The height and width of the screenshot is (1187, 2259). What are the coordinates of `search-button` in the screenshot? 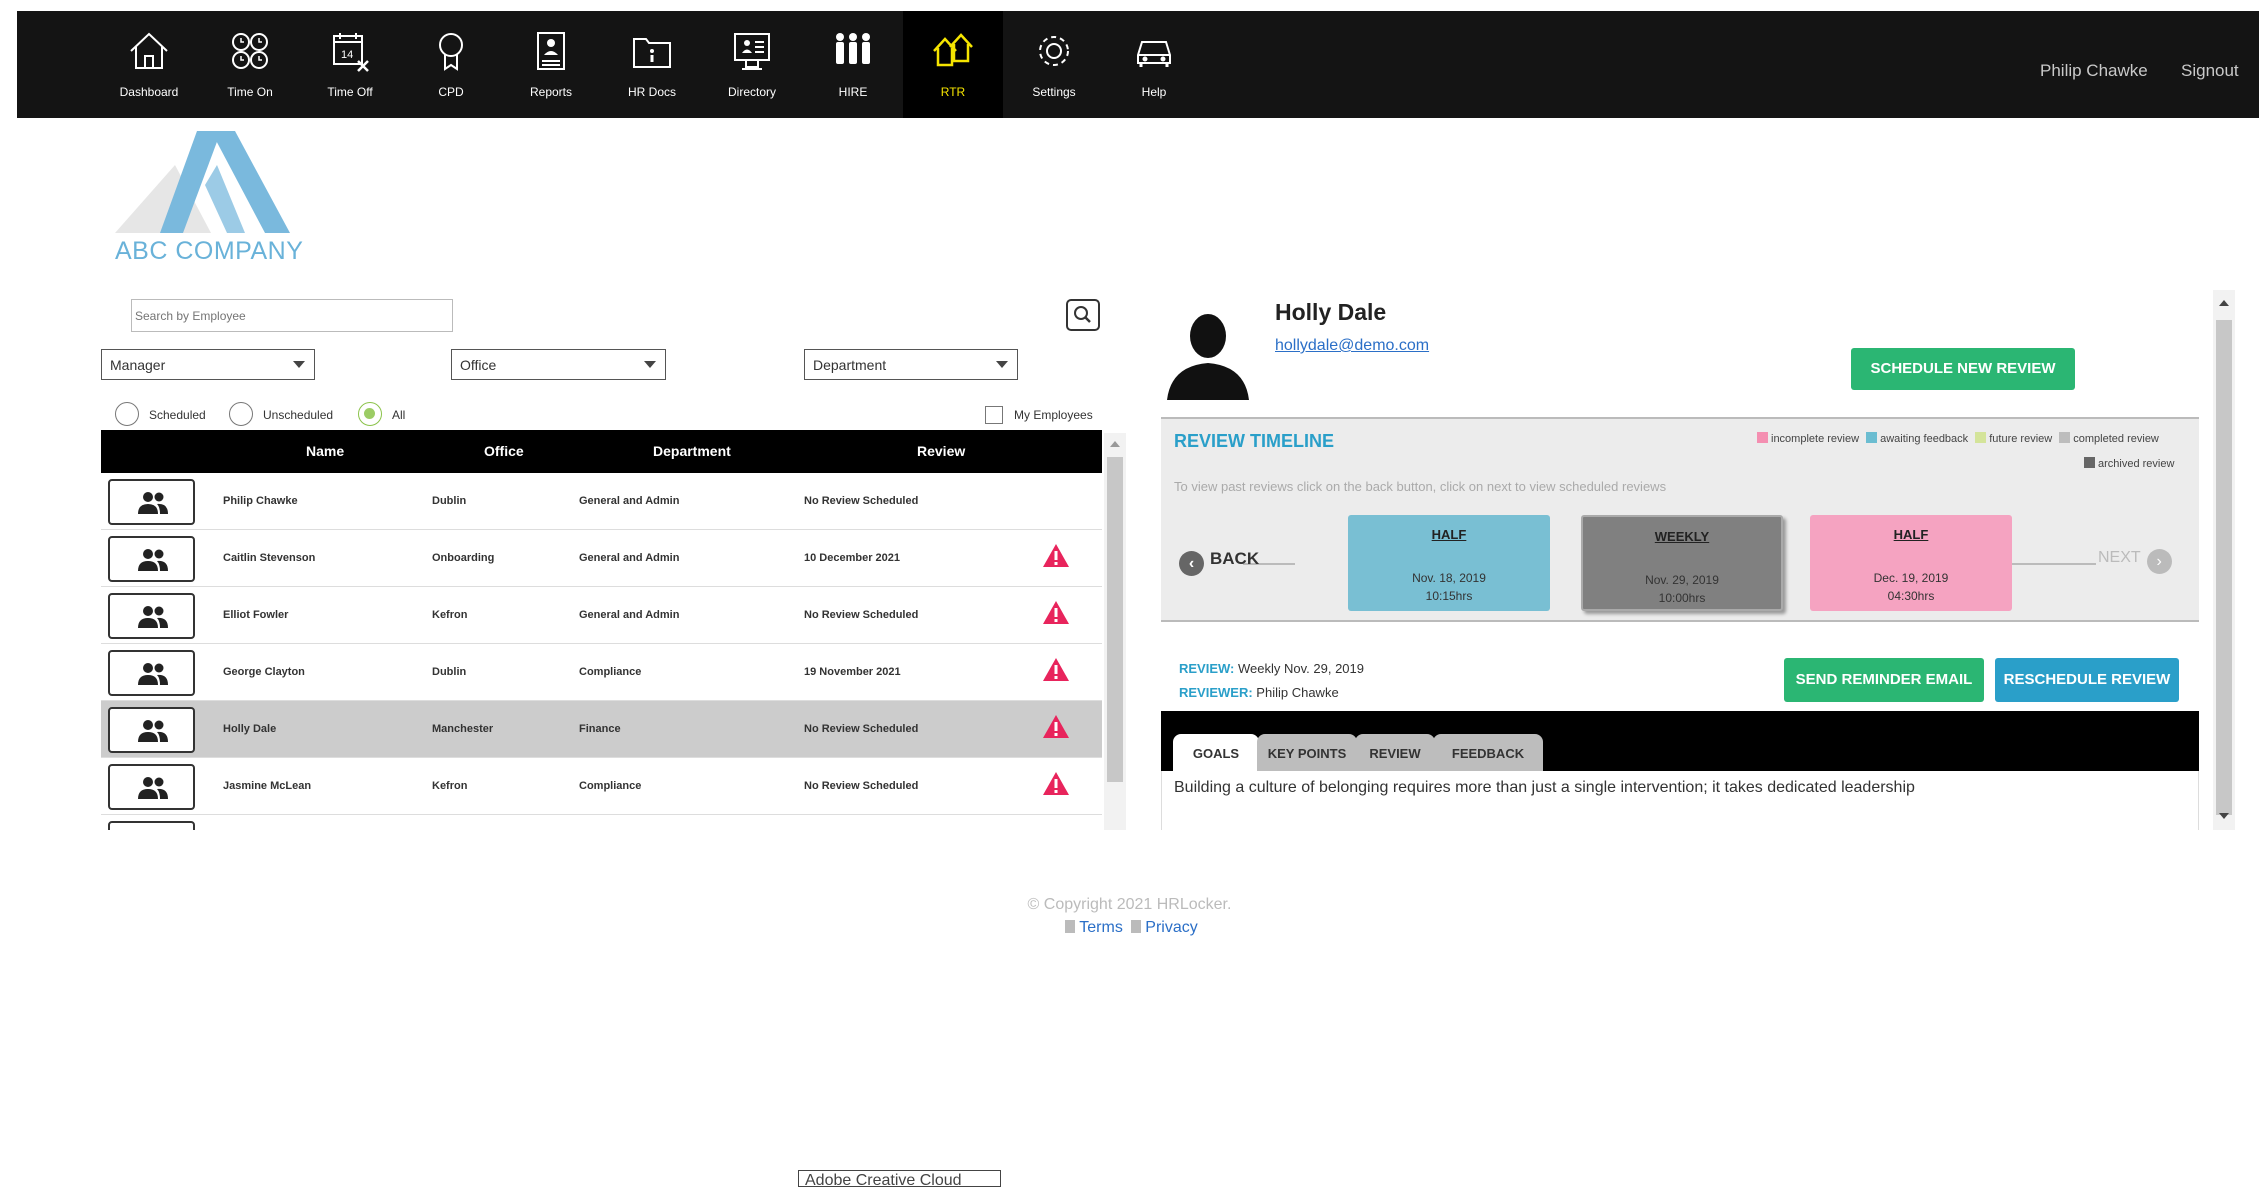 It's located at (1083, 315).